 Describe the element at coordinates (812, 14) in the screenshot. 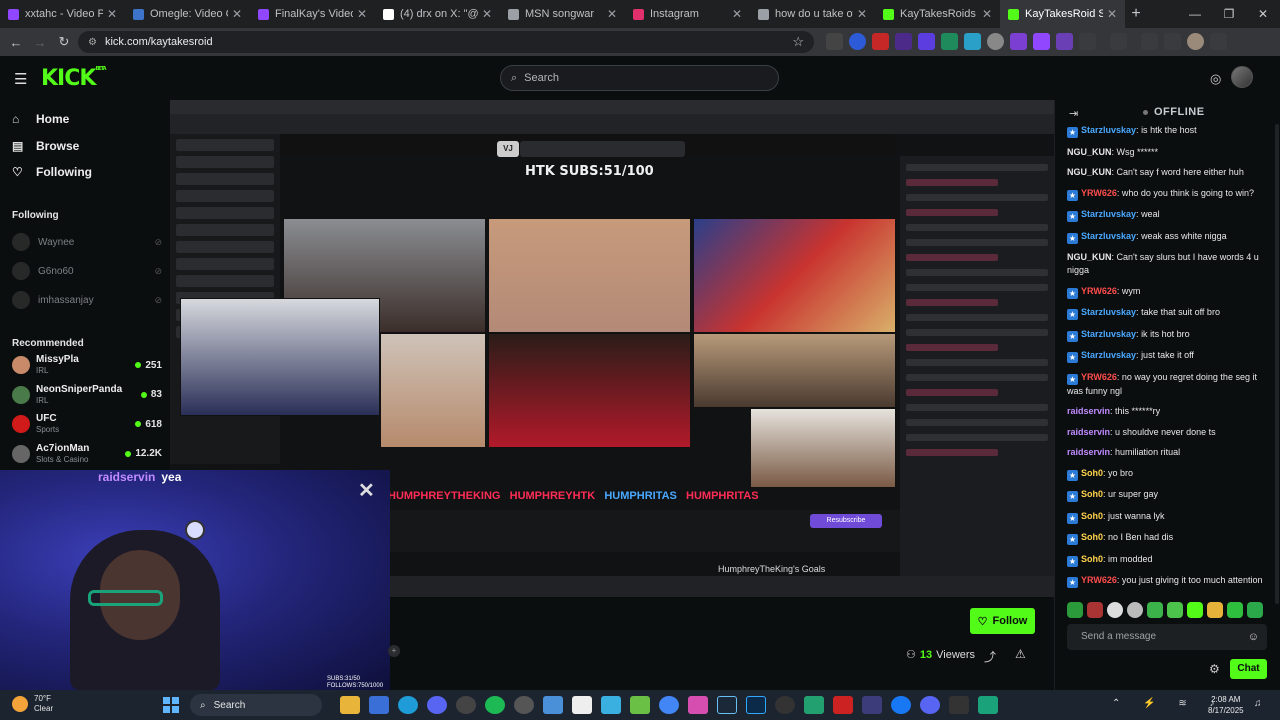

I see `browser-tab: how do u take off cer ✕` at that location.